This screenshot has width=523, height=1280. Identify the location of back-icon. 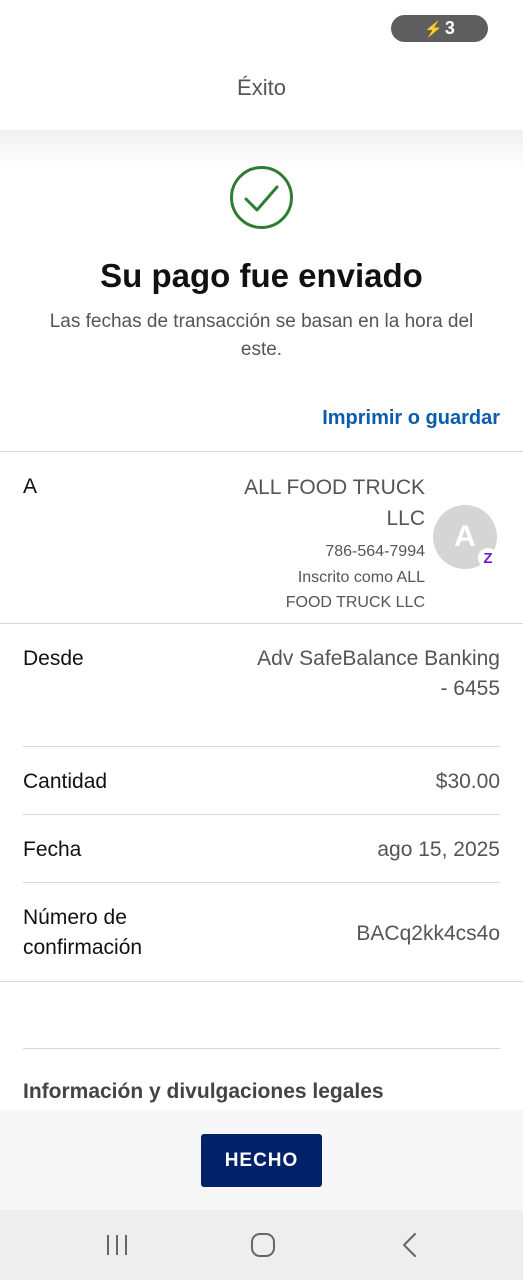
(410, 1245).